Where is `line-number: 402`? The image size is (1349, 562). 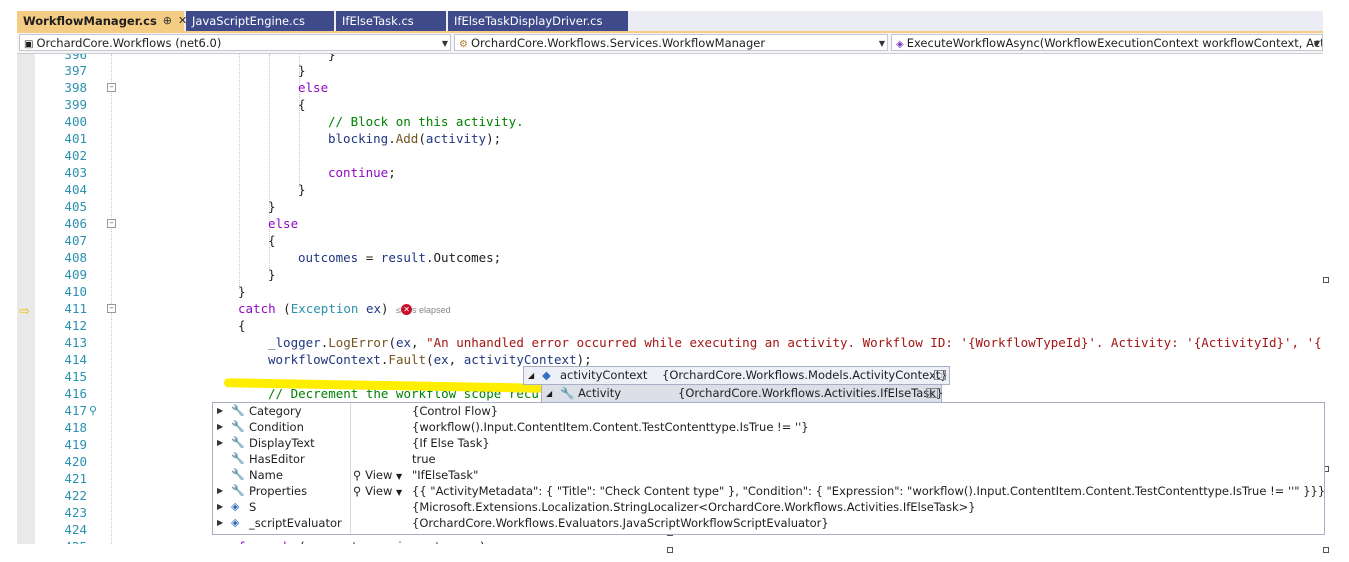 line-number: 402 is located at coordinates (75, 155).